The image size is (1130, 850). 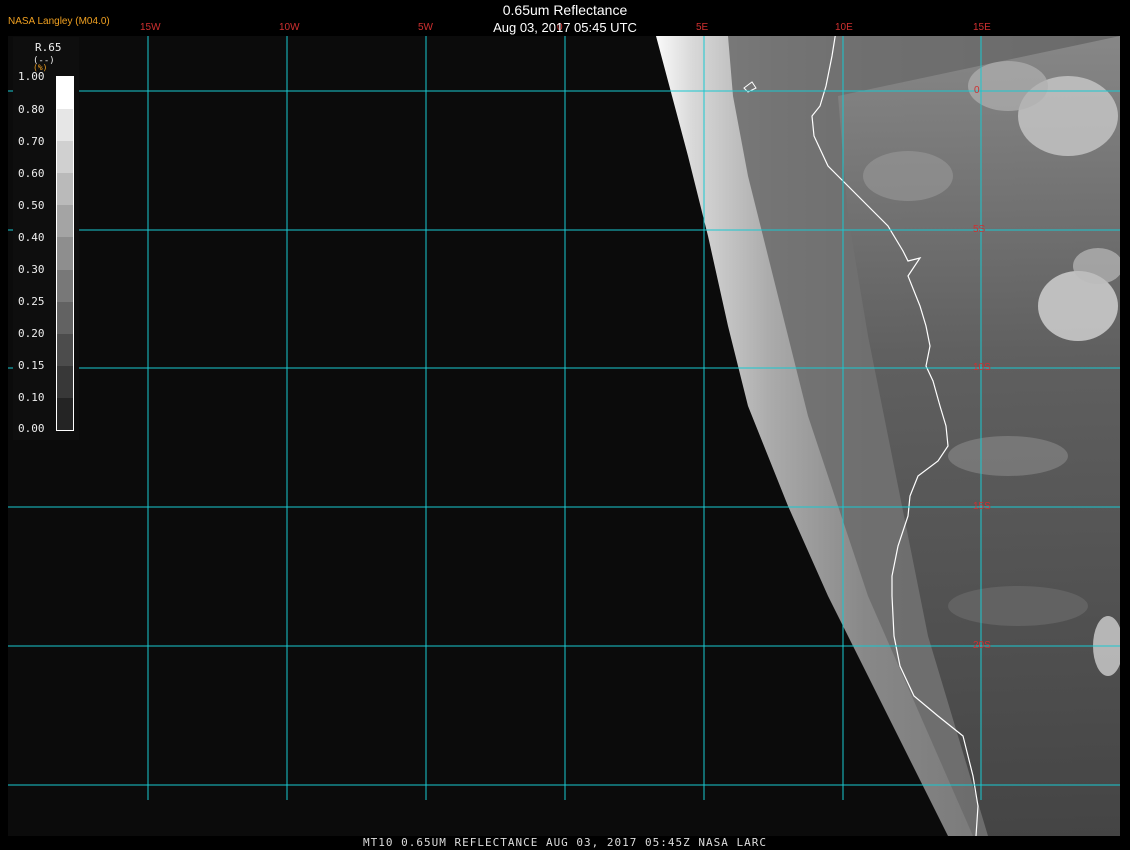 I want to click on legend-tick-label: 0.10, so click(x=31, y=397).